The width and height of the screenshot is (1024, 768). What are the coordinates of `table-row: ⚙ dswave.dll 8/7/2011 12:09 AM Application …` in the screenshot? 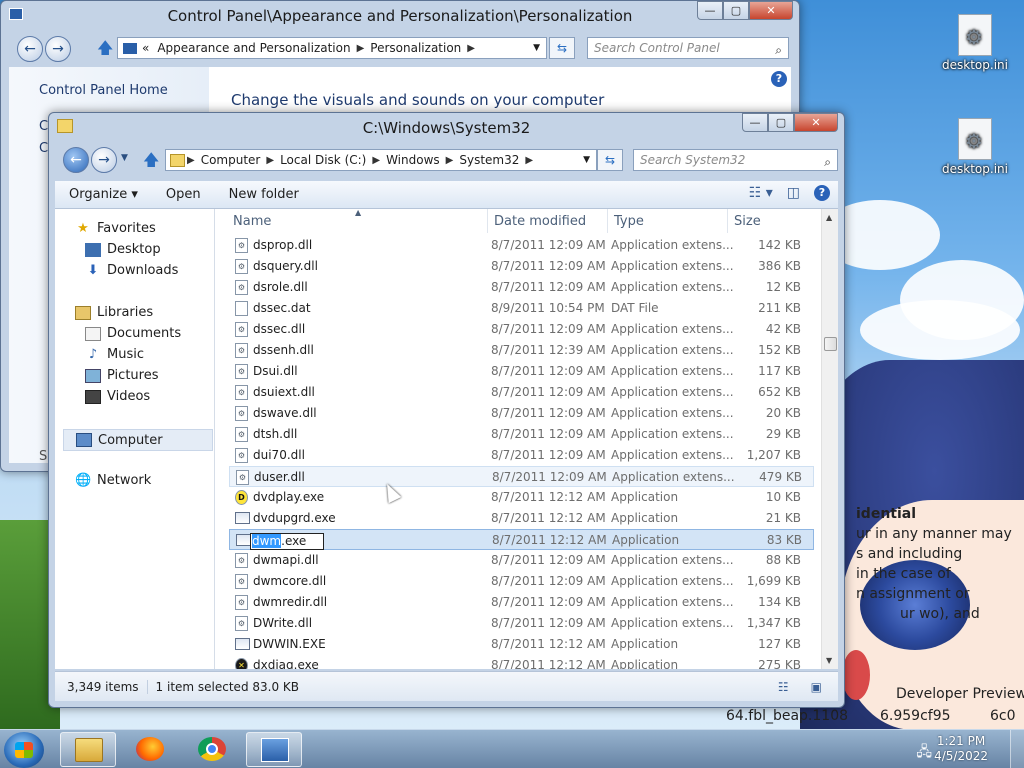 It's located at (521, 413).